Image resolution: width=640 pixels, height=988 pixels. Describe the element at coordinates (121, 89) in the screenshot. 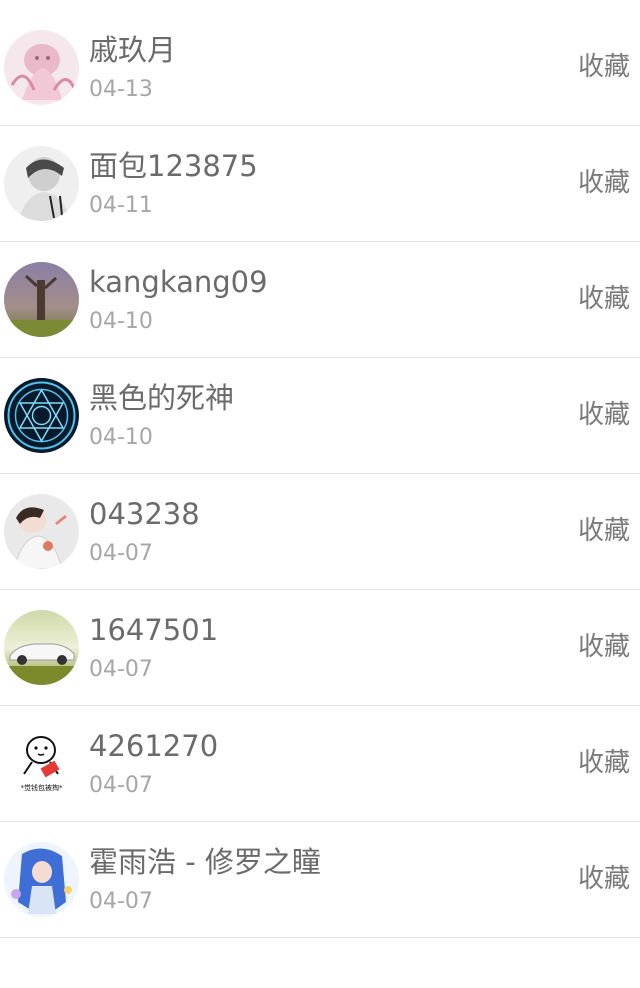

I see `date: 04-13` at that location.